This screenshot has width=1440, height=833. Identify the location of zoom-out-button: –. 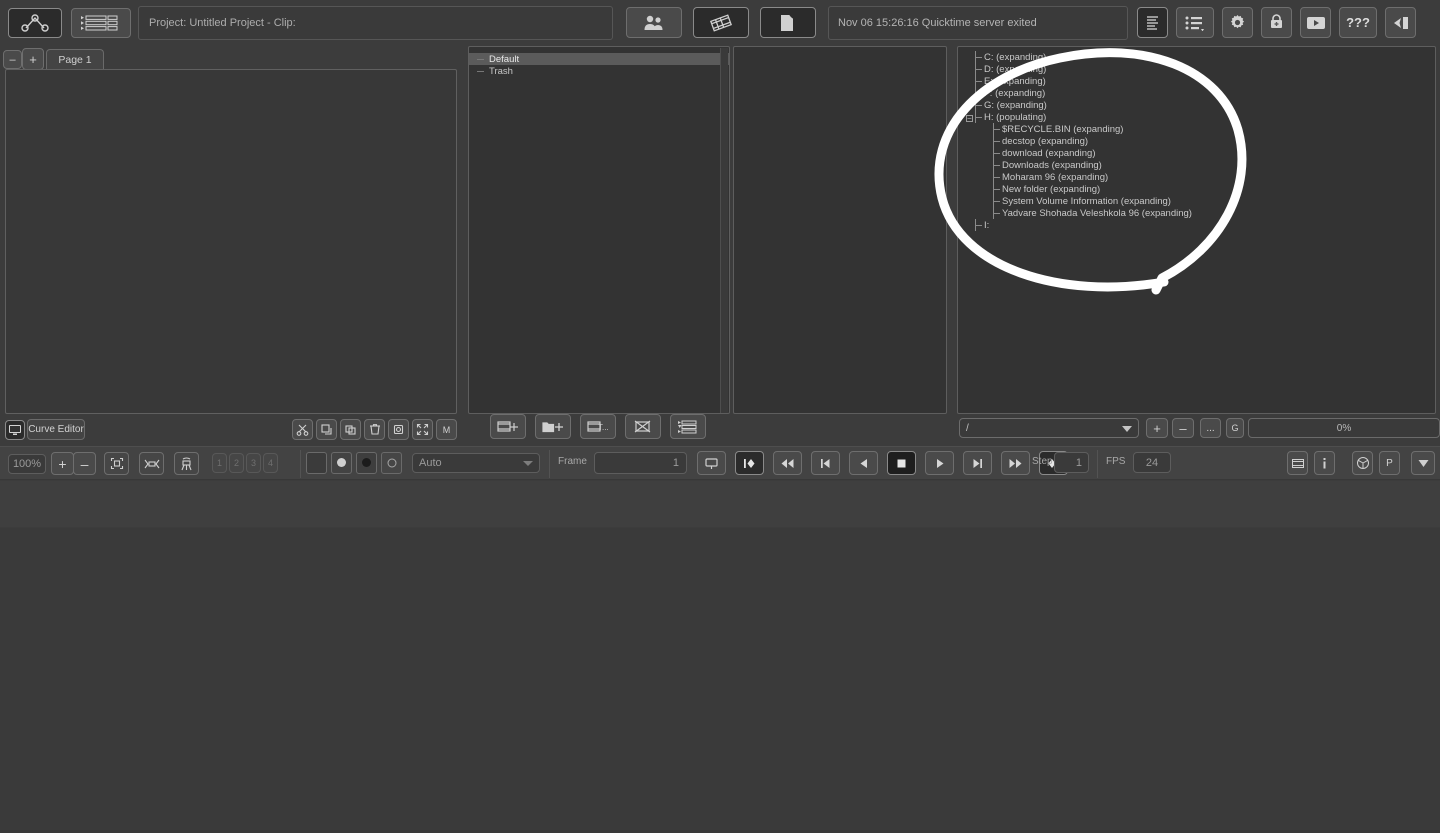
(84, 463).